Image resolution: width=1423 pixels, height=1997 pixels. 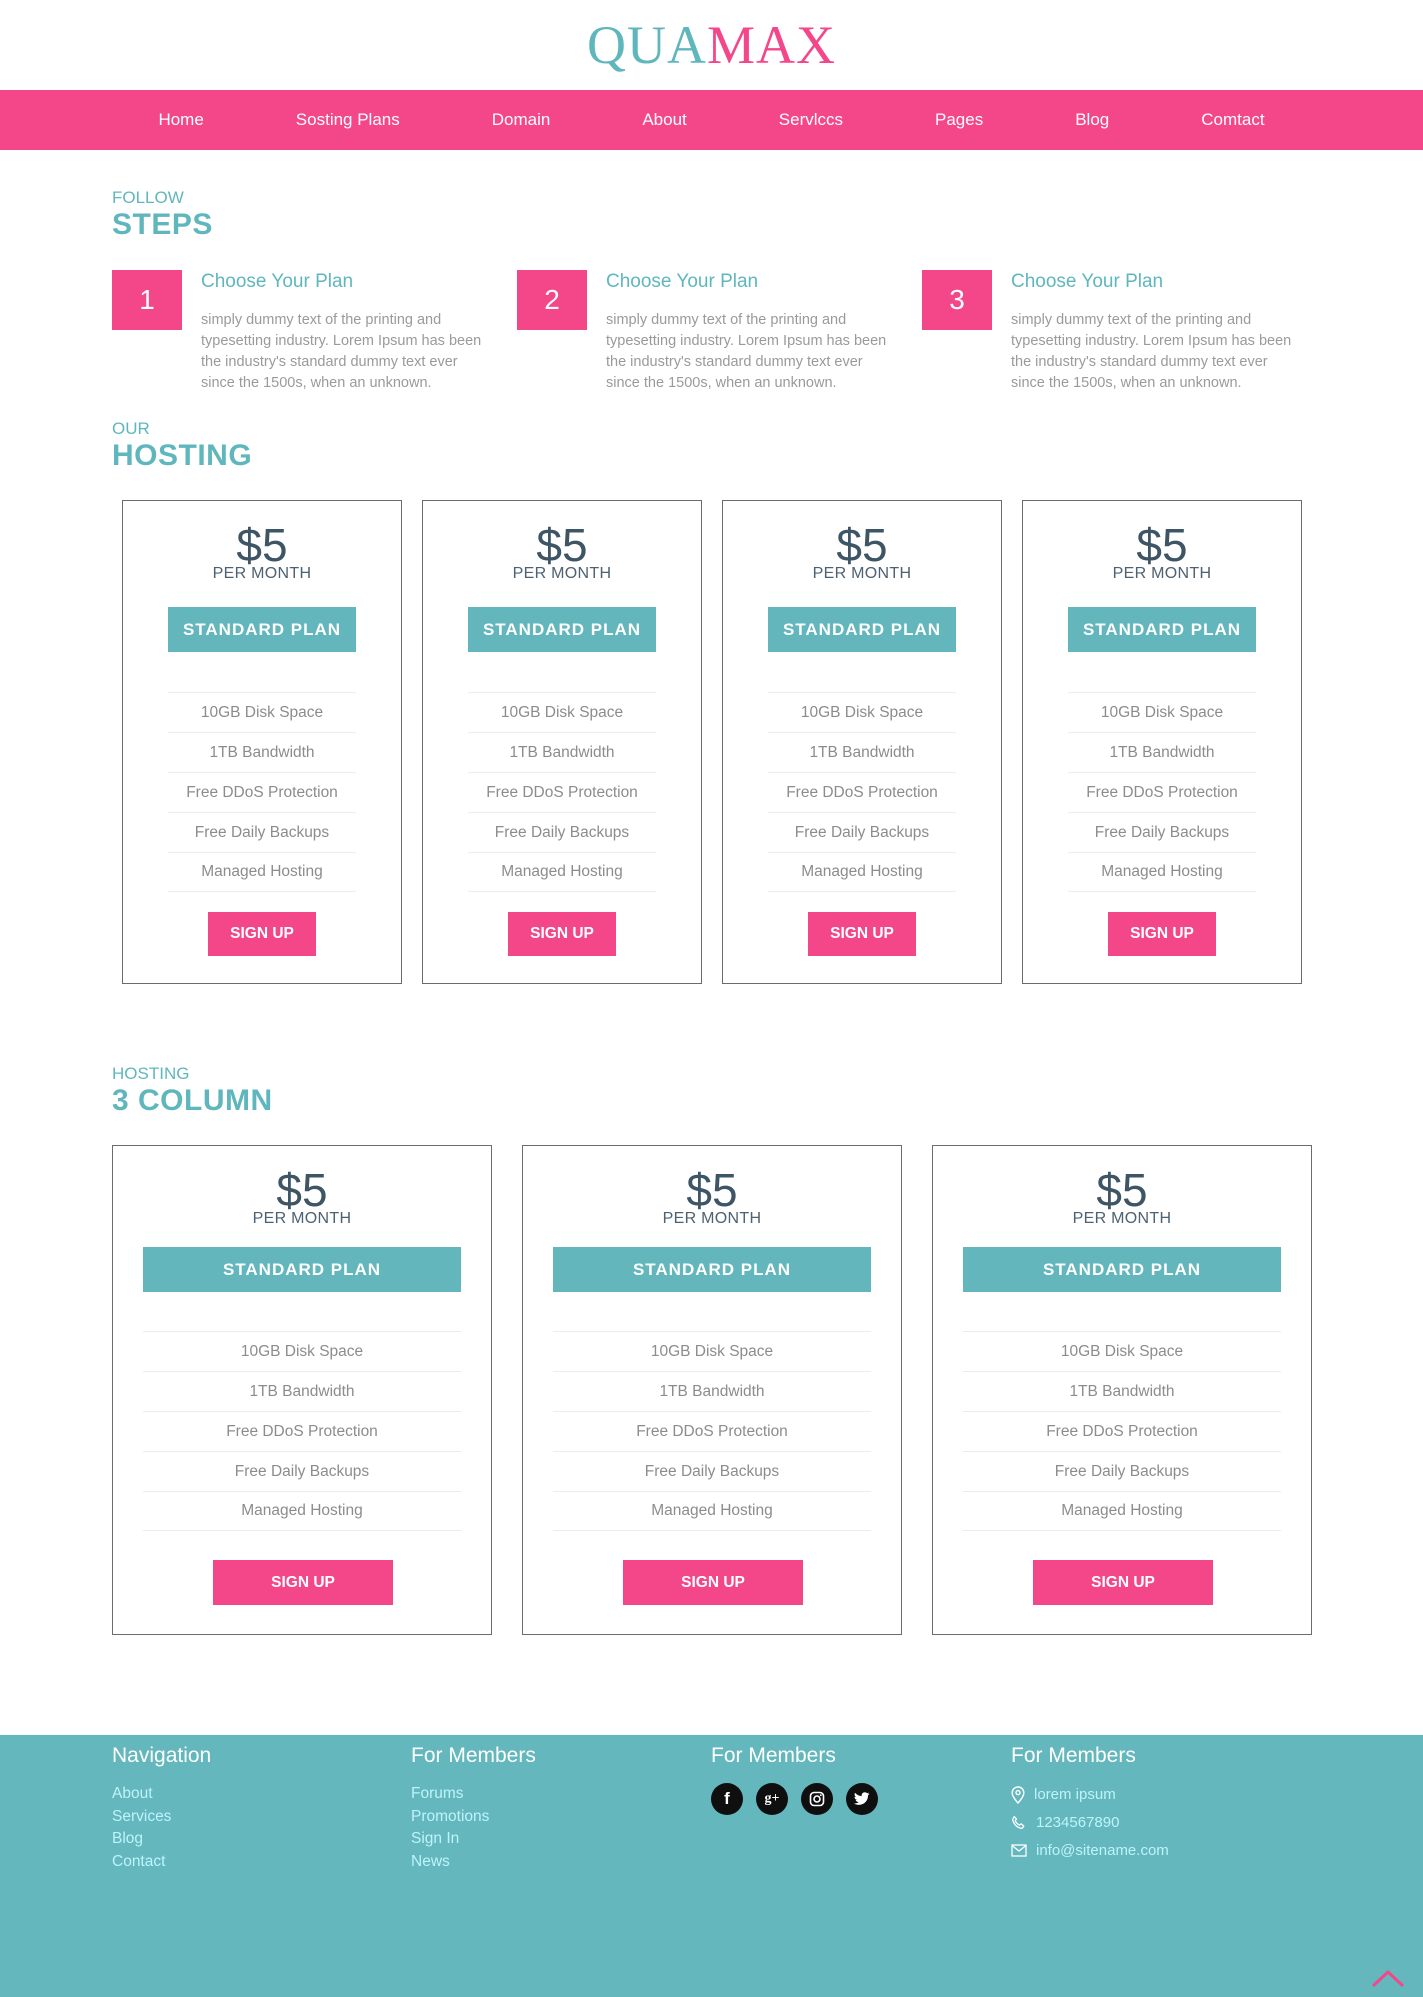 What do you see at coordinates (1075, 1794) in the screenshot?
I see `contact-address-text: lorem ipsum` at bounding box center [1075, 1794].